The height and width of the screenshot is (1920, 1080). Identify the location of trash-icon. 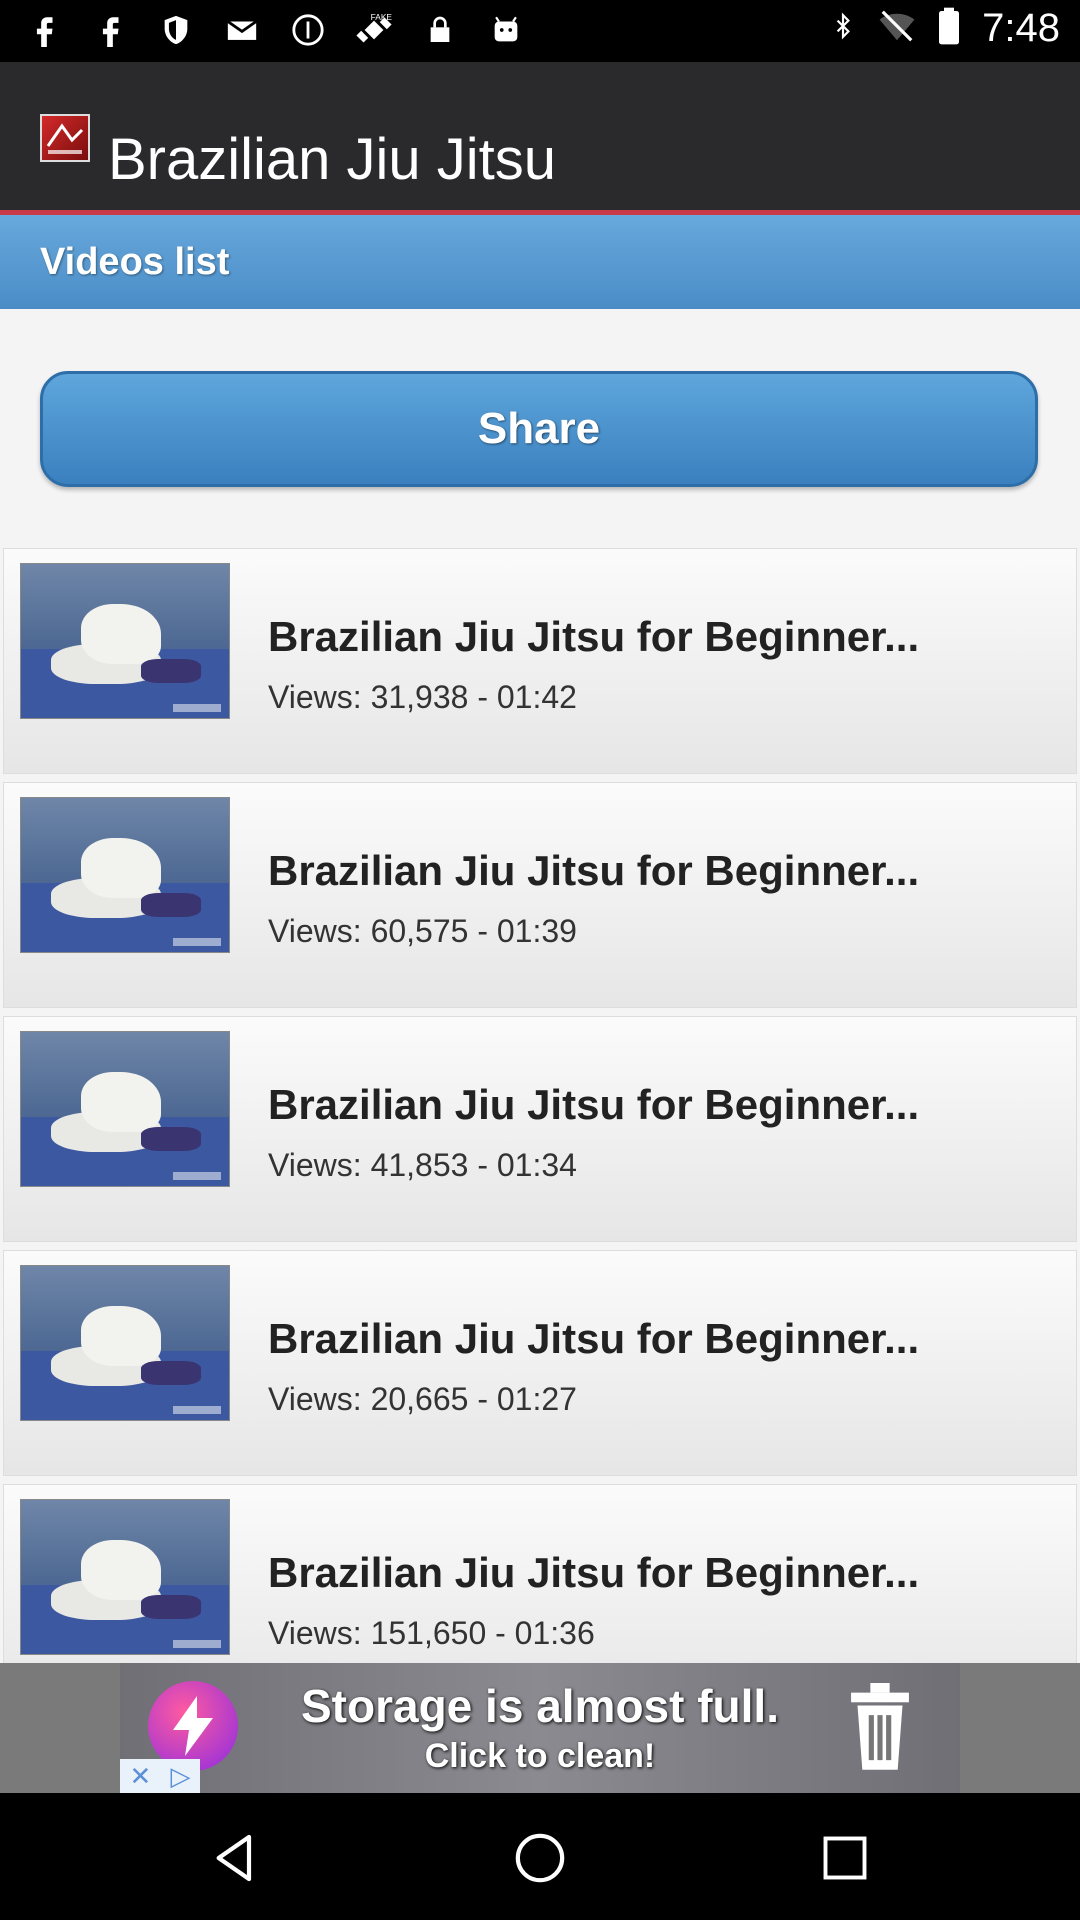
(880, 1728).